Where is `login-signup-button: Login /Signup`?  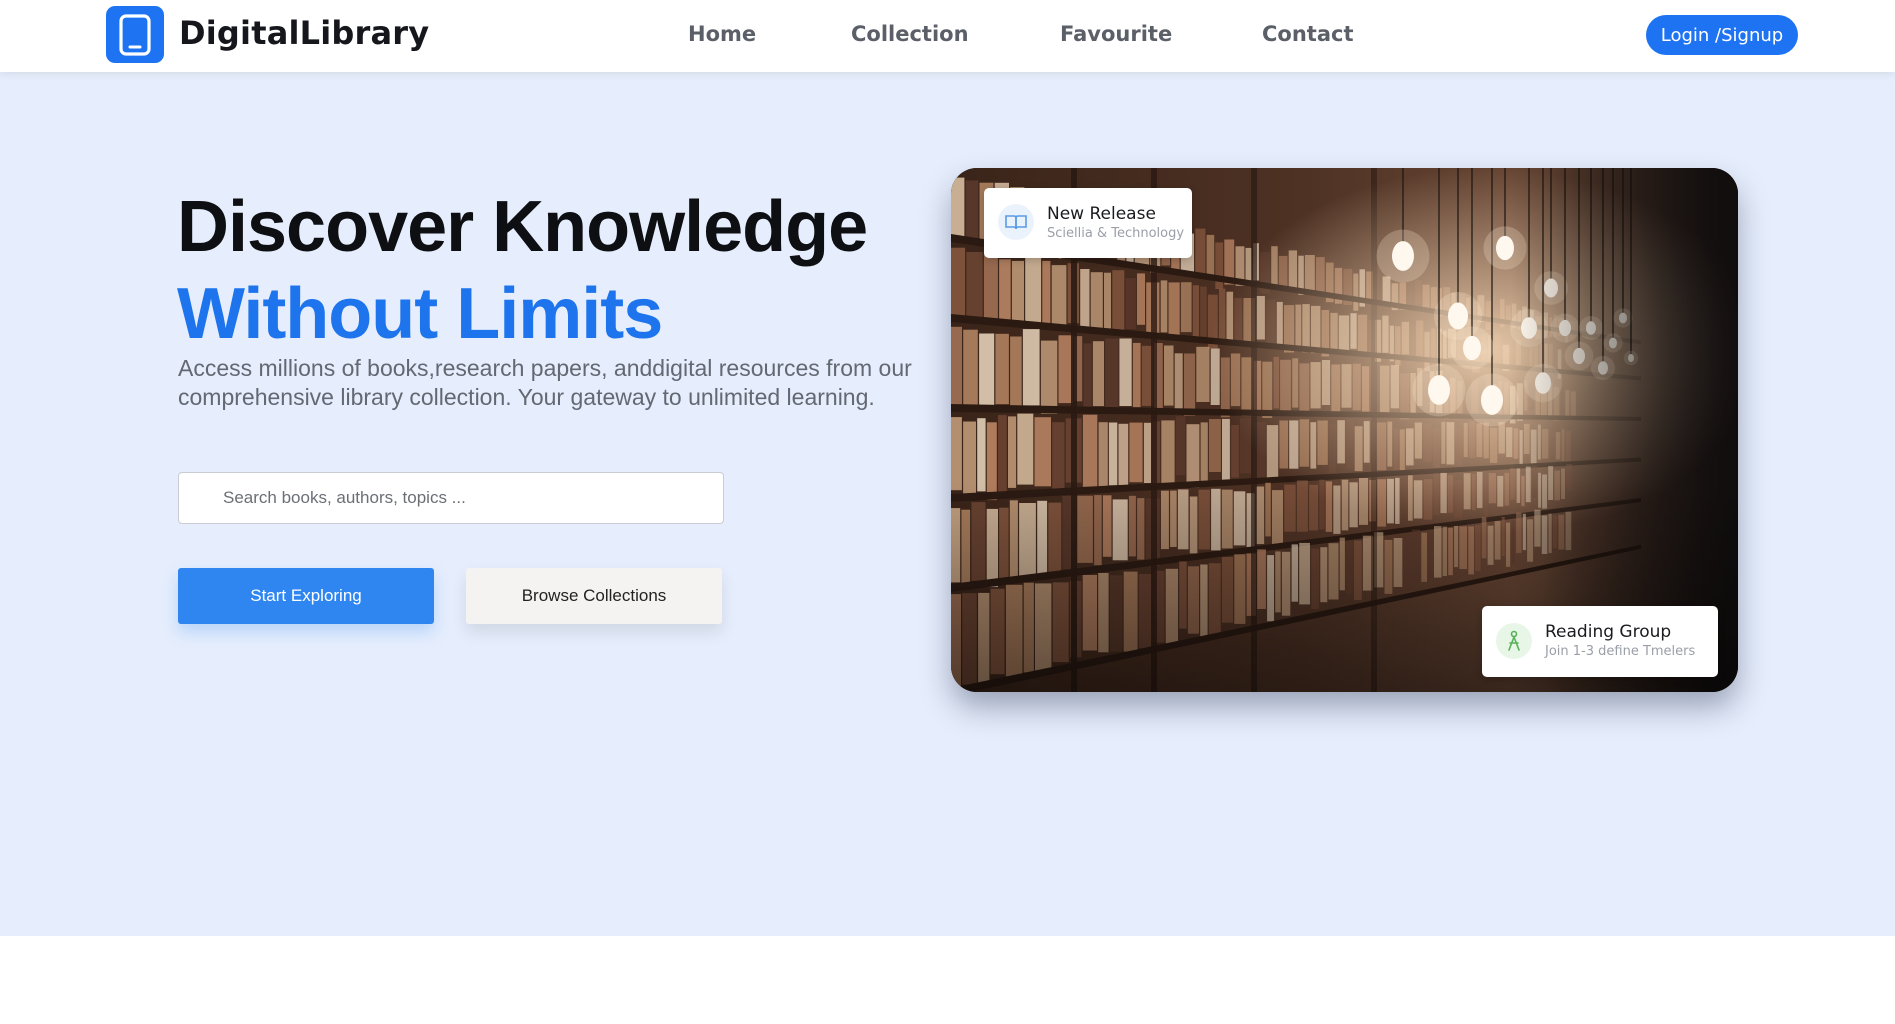
login-signup-button: Login /Signup is located at coordinates (1722, 35).